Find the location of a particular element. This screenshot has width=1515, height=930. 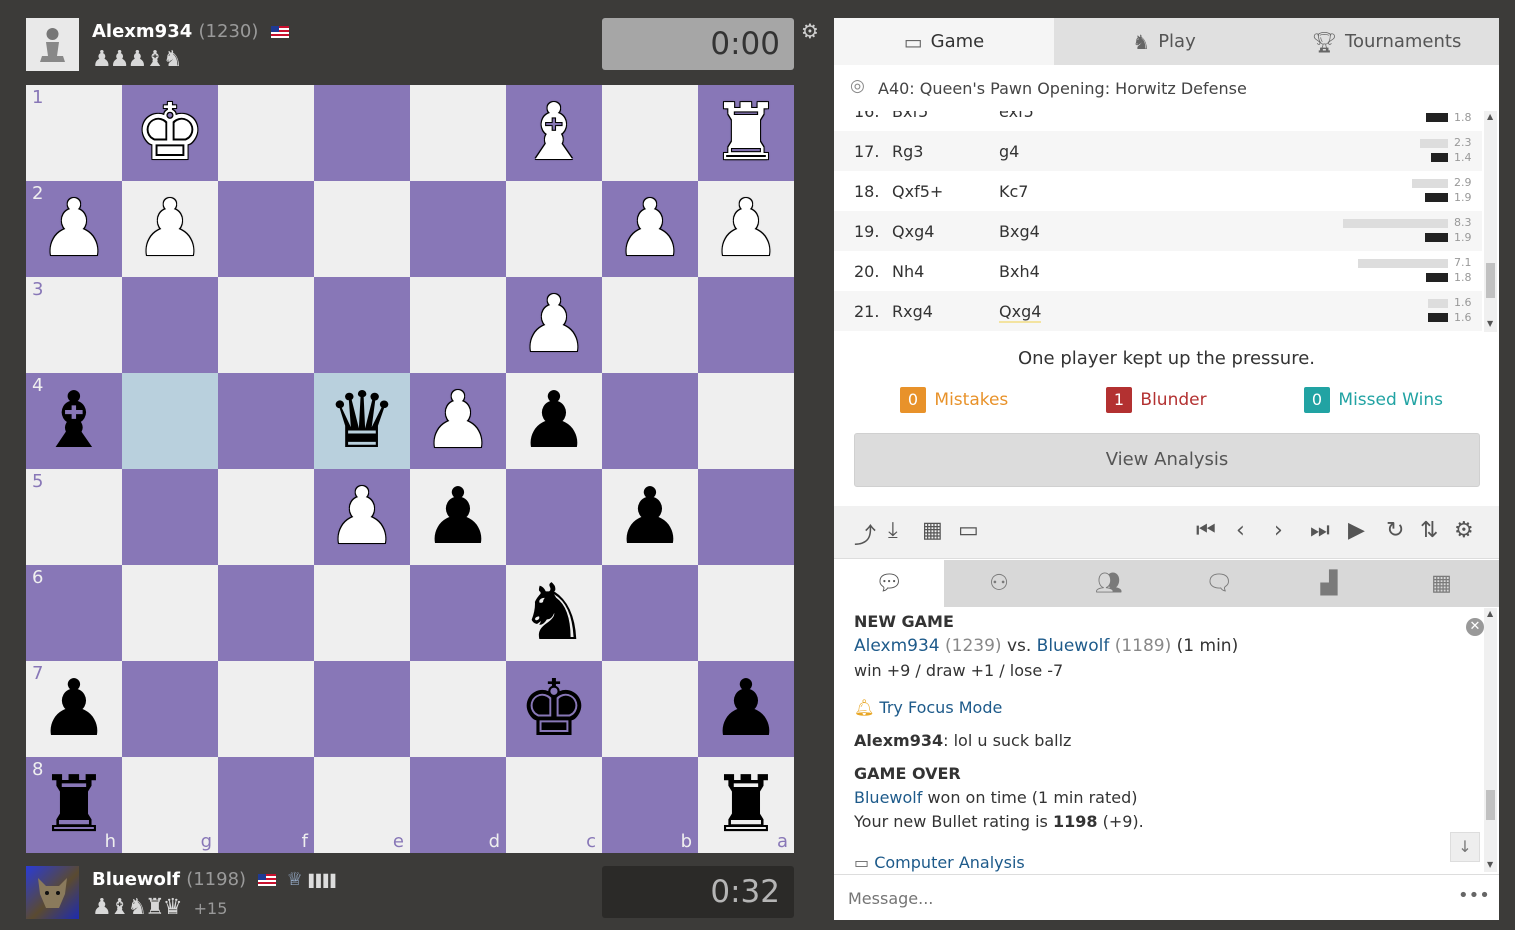

computer-analysis-icon: ▭ is located at coordinates (968, 530).